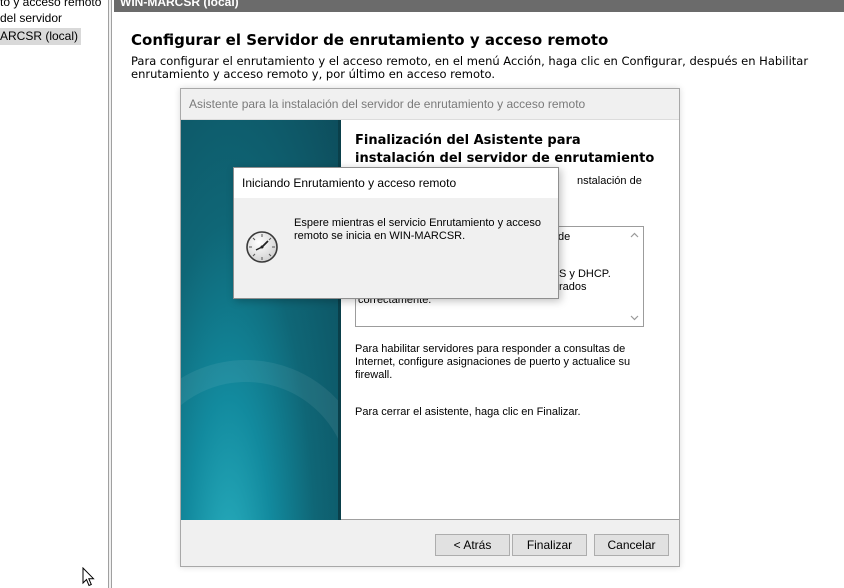 This screenshot has width=844, height=588. I want to click on summary-line: rados, so click(573, 287).